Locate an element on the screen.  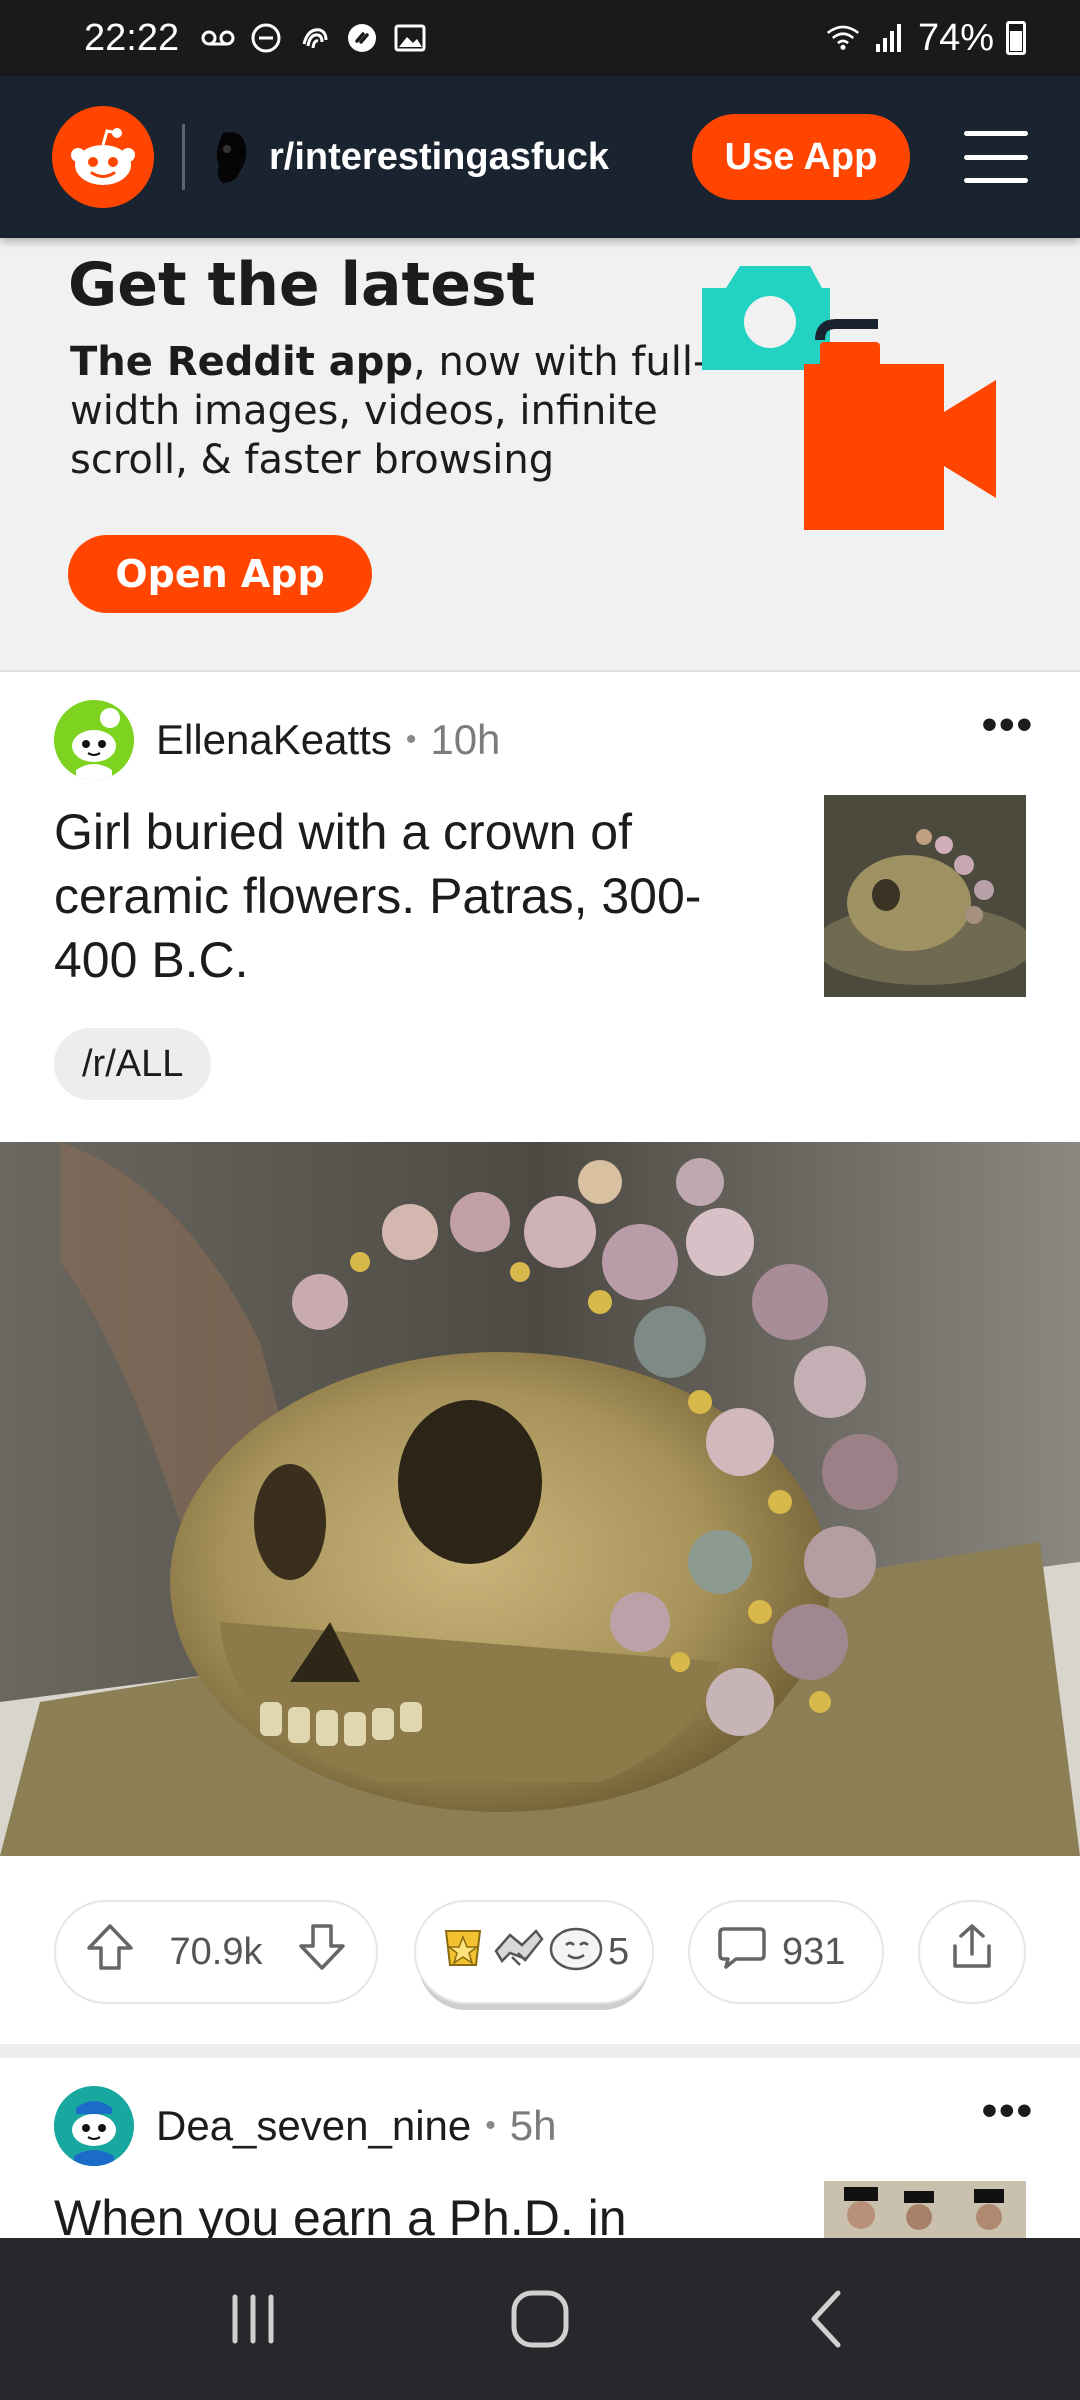
post-title: When you earn a Ph.D. in is located at coordinates (414, 2214).